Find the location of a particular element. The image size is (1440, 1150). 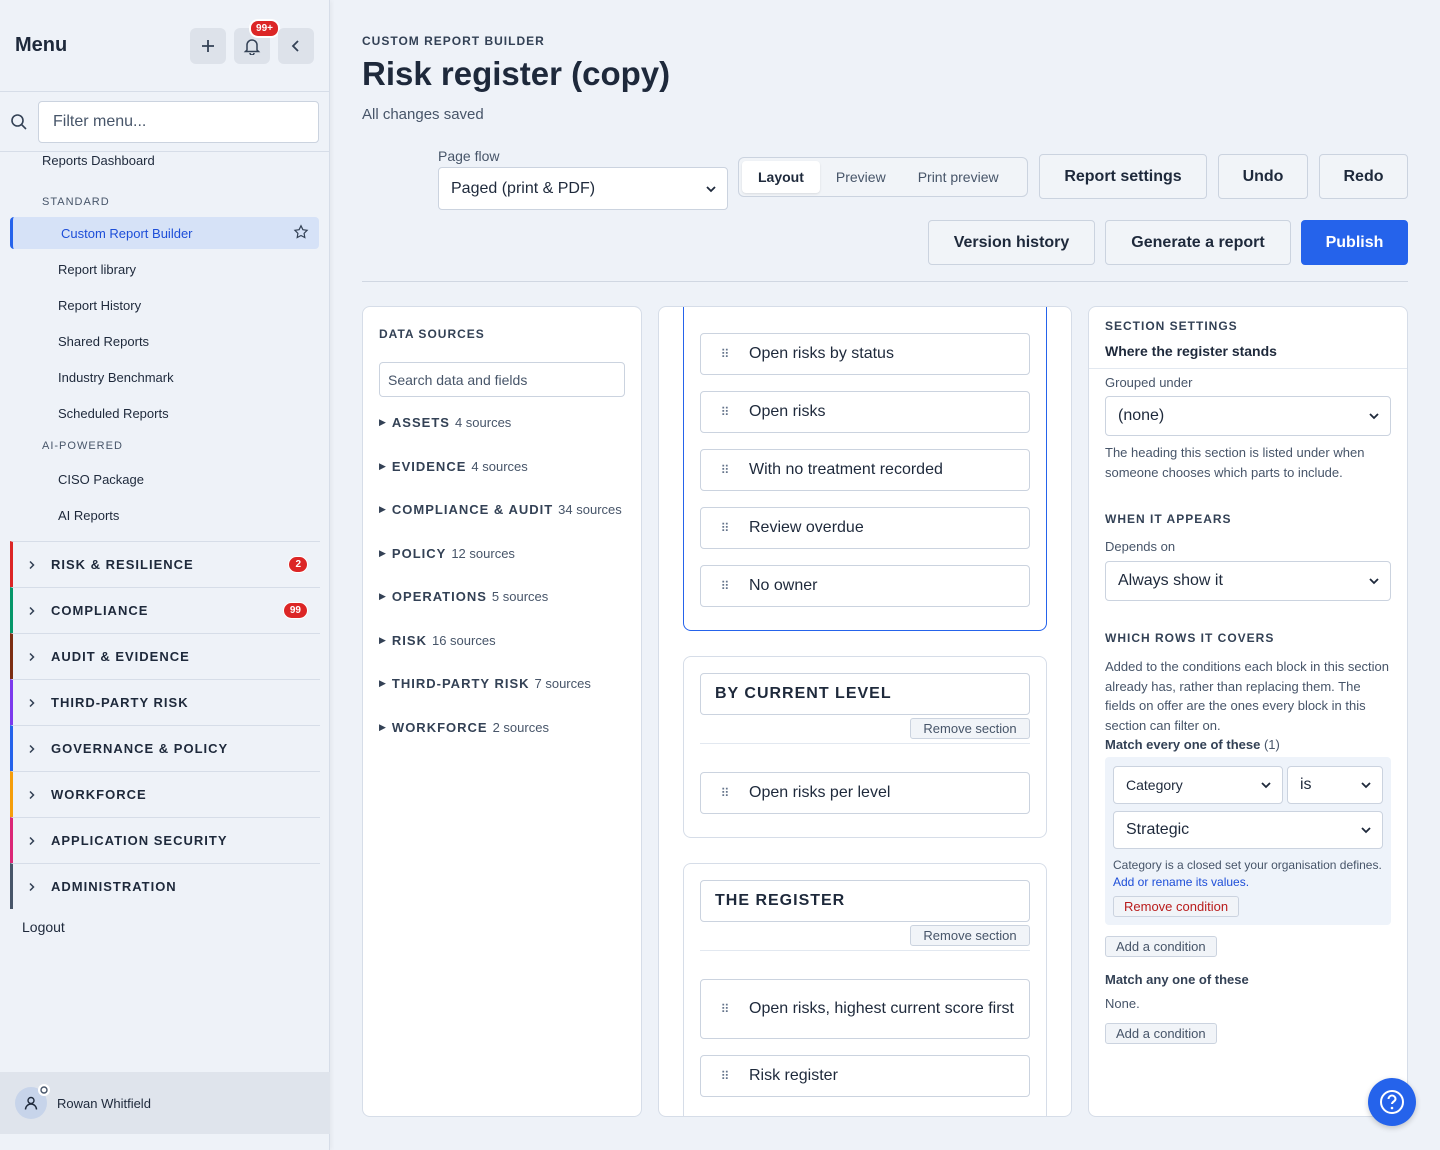

grouped-under-value: (none) is located at coordinates (1141, 415).